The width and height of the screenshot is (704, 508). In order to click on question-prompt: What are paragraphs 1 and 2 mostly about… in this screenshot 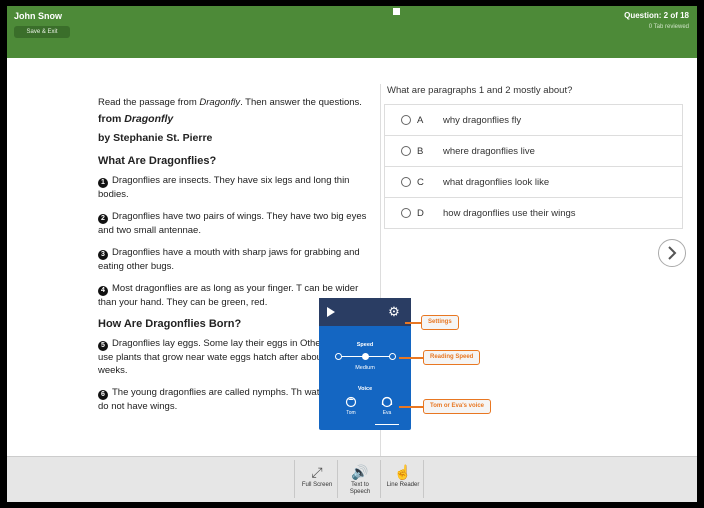, I will do `click(480, 90)`.